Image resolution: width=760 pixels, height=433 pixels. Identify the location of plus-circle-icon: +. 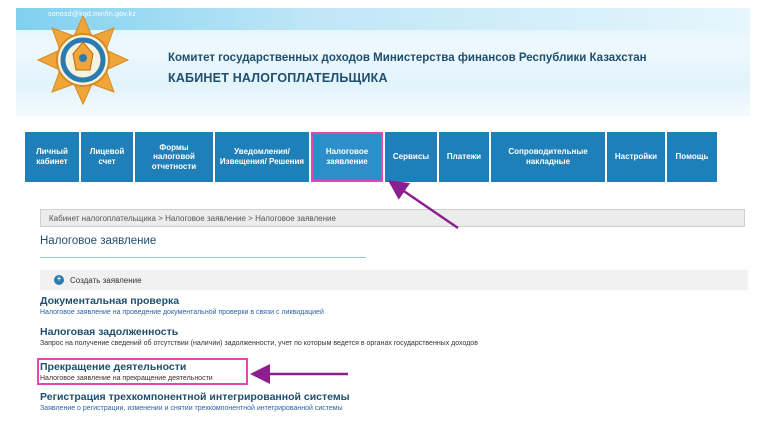
(59, 280).